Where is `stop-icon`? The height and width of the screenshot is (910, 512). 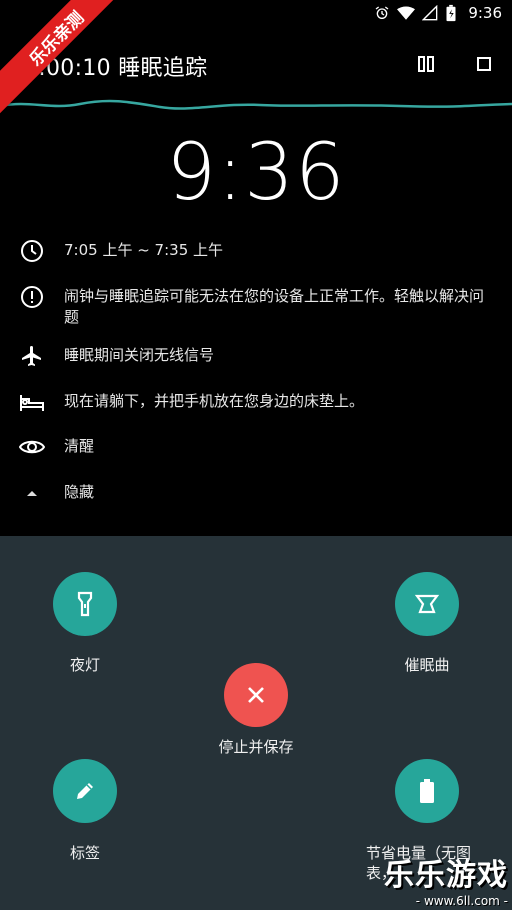 stop-icon is located at coordinates (484, 64).